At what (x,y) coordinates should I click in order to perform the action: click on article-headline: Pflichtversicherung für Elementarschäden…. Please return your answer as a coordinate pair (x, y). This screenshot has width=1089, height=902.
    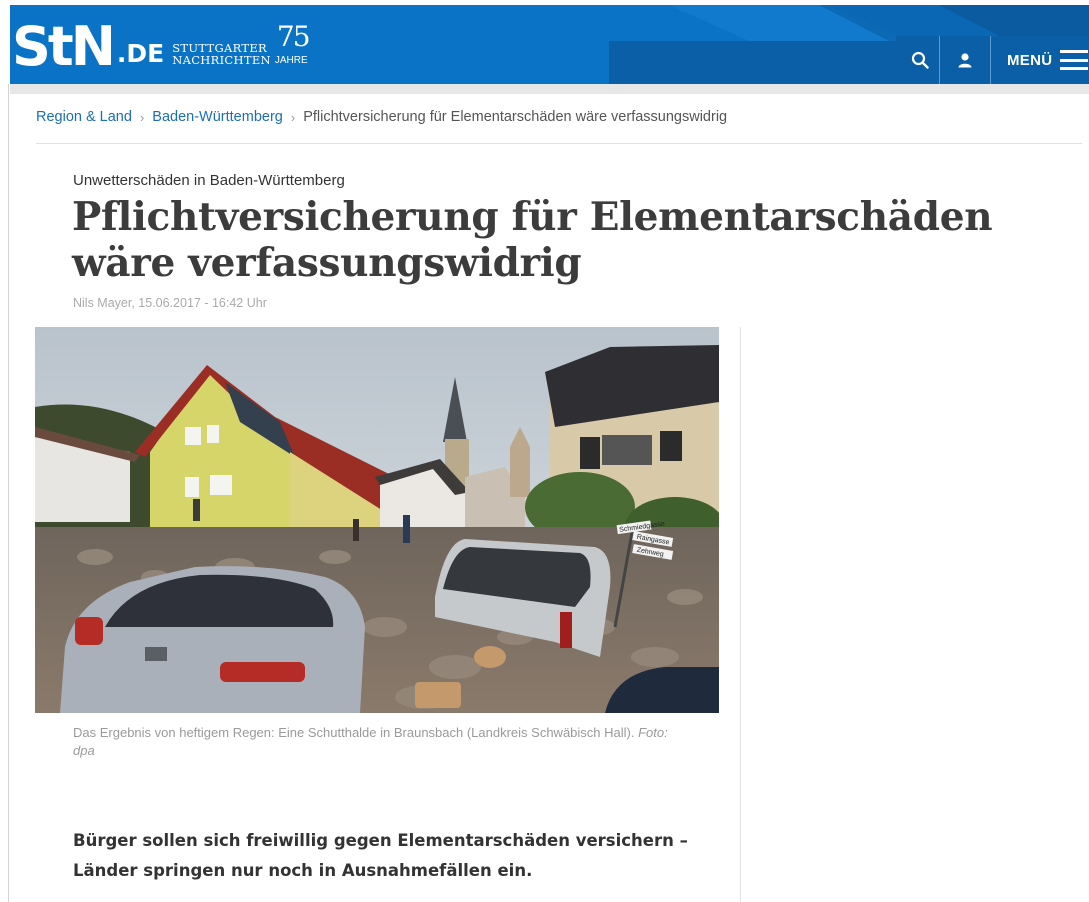
    Looking at the image, I should click on (542, 240).